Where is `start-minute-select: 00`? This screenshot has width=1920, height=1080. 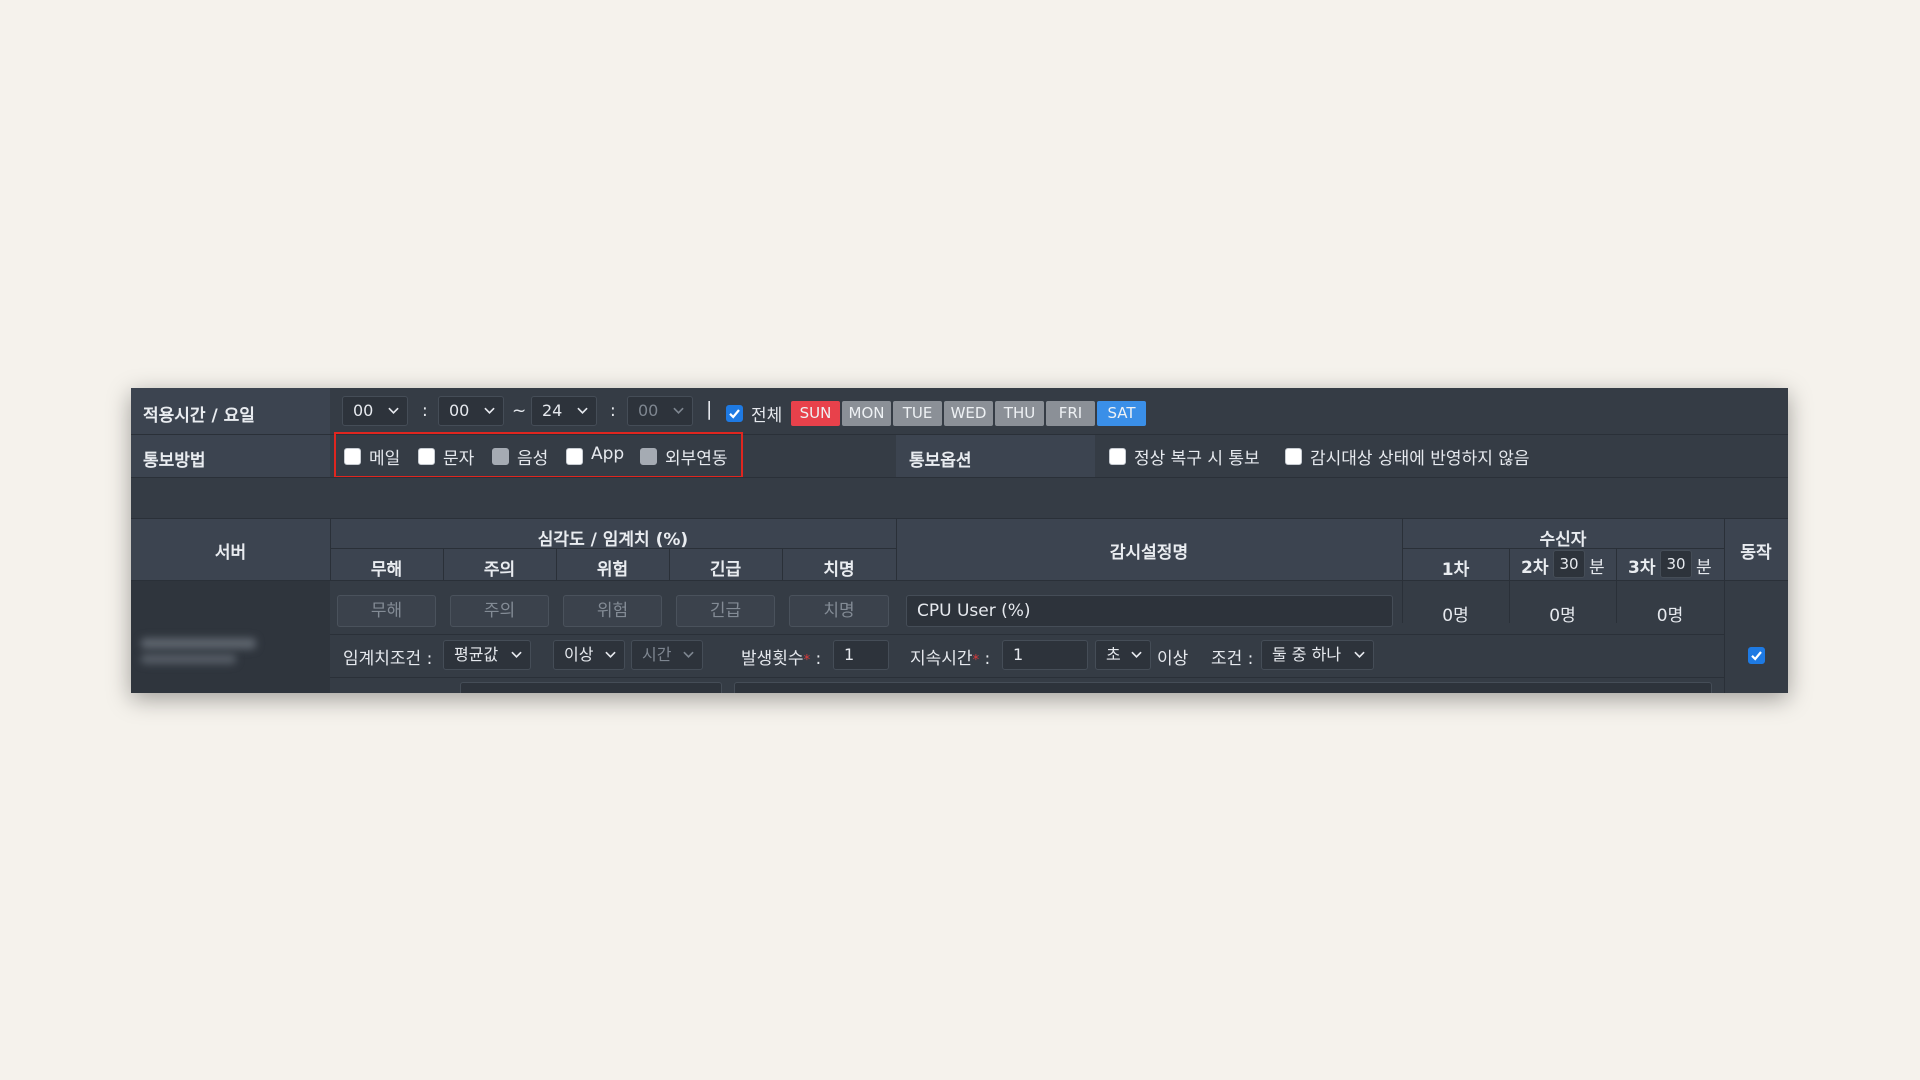
start-minute-select: 00 is located at coordinates (471, 411).